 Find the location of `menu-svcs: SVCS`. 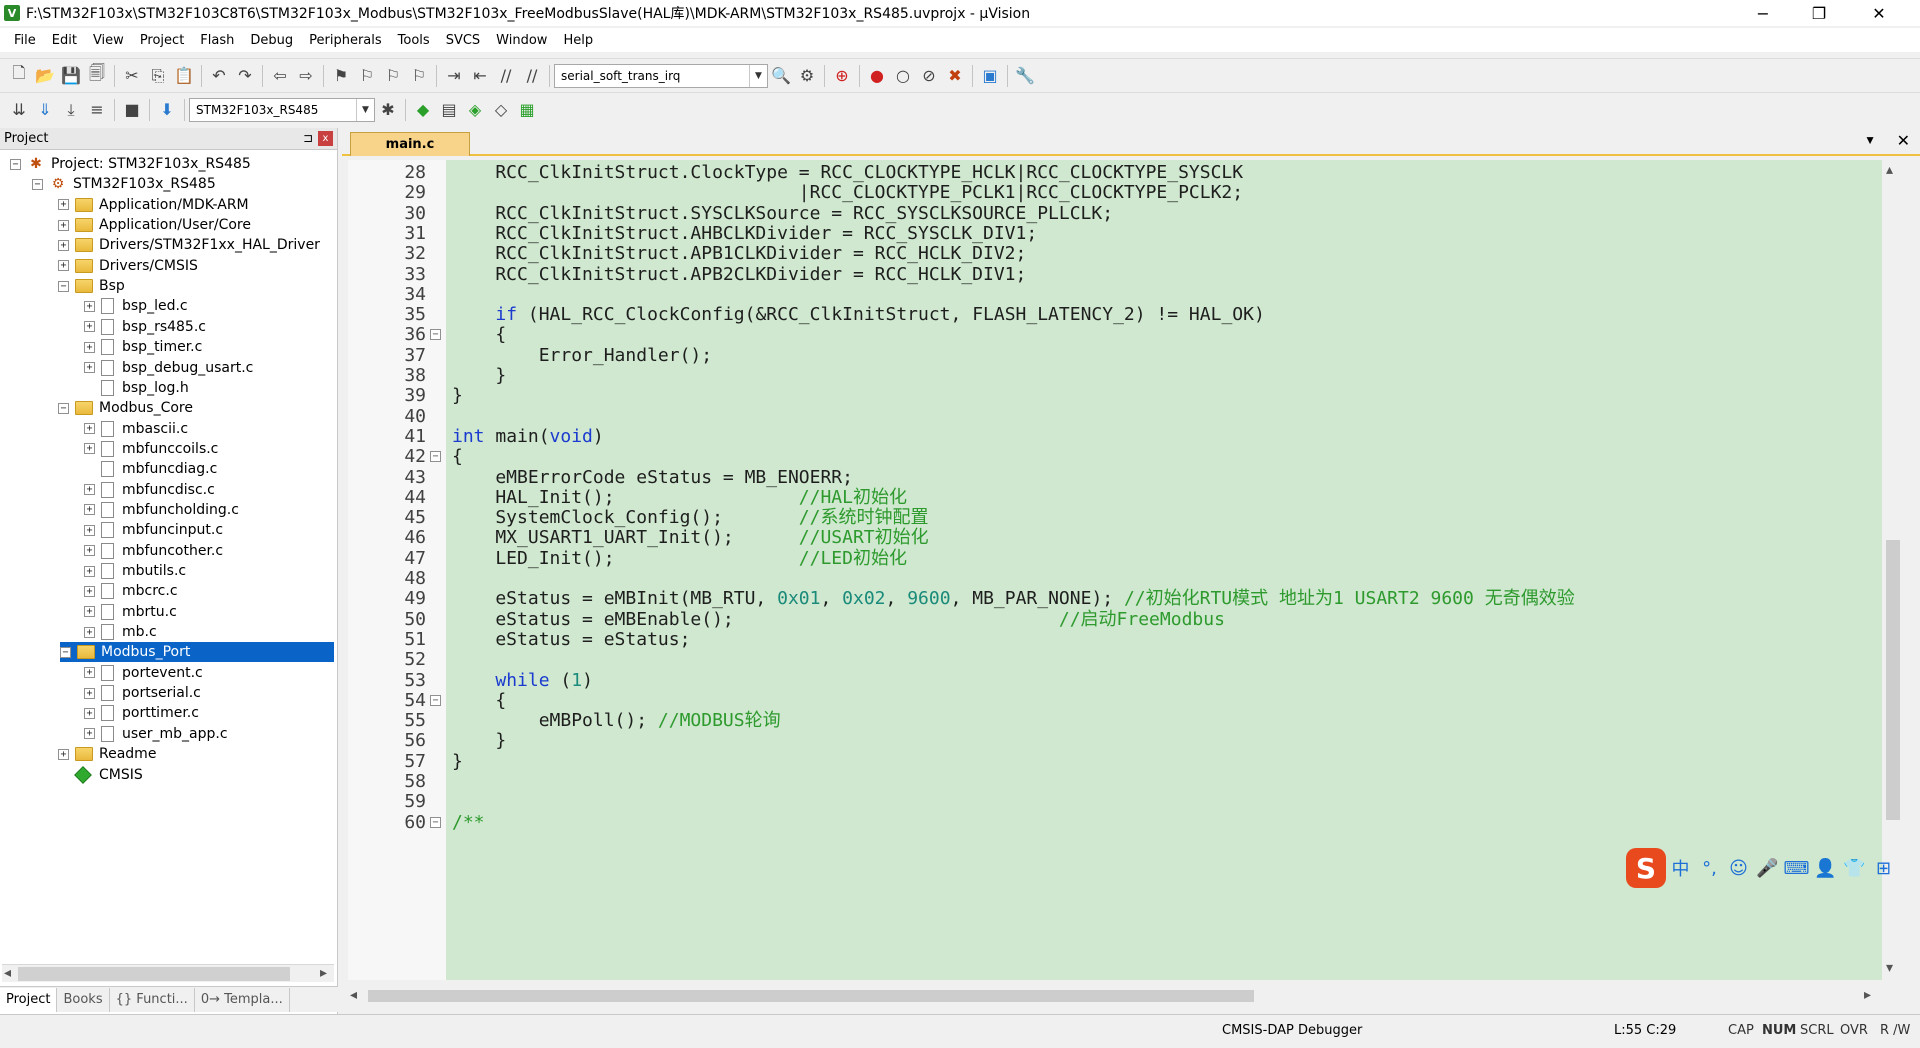

menu-svcs: SVCS is located at coordinates (463, 40).